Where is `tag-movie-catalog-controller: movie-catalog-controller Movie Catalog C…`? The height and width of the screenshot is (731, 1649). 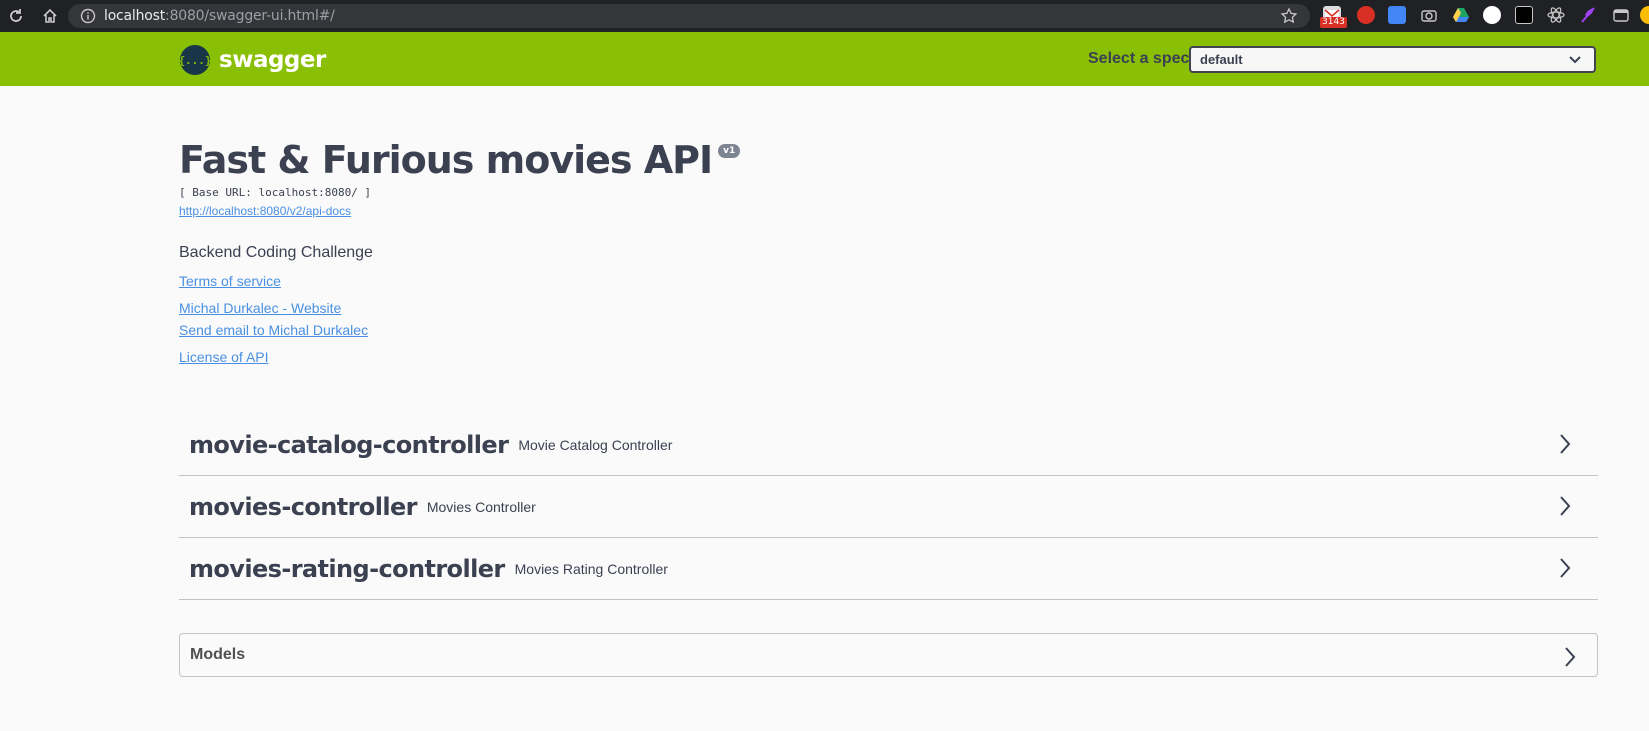
tag-movie-catalog-controller: movie-catalog-controller Movie Catalog C… is located at coordinates (888, 445).